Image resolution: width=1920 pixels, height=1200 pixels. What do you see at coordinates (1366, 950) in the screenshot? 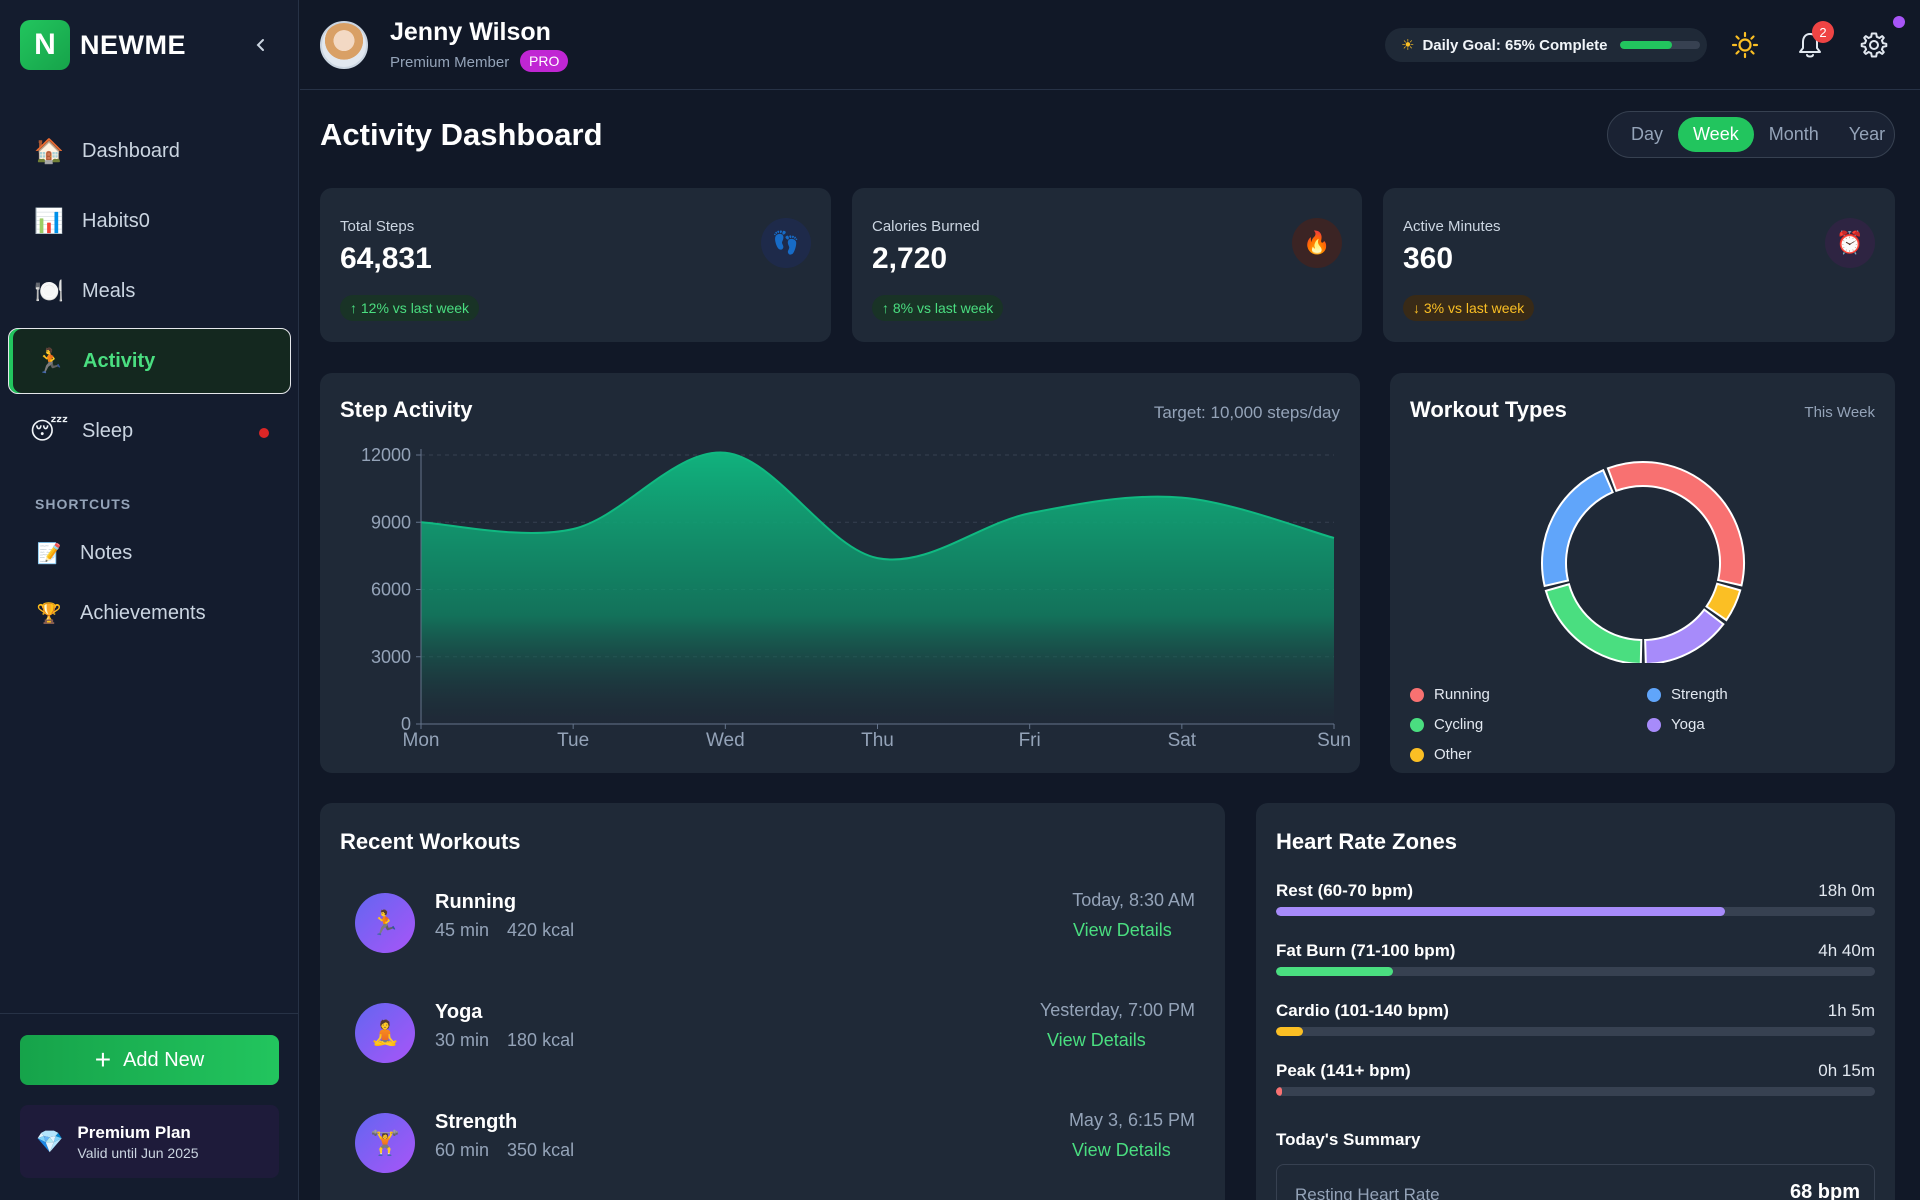
I see `zone-label: Fat Burn (71-100 bpm)` at bounding box center [1366, 950].